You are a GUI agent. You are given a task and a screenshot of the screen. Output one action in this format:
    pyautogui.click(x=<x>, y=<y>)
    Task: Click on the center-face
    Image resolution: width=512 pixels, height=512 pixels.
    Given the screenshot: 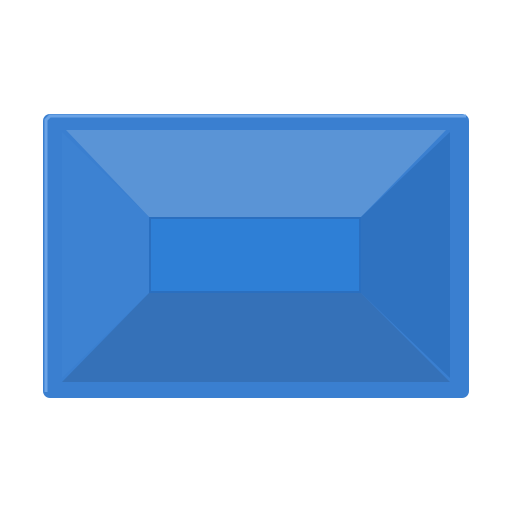 What is the action you would take?
    pyautogui.click(x=255, y=255)
    